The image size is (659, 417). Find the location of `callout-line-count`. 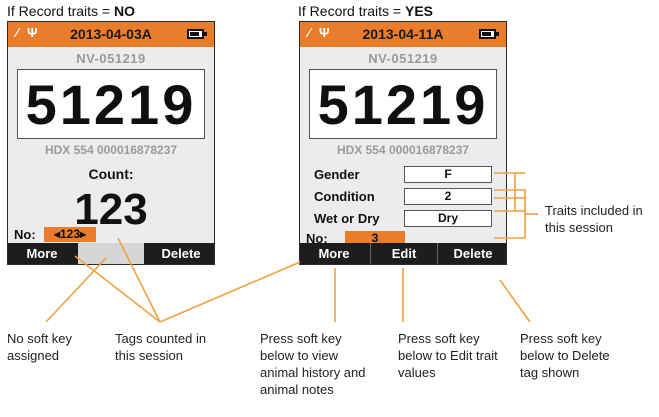

callout-line-count is located at coordinates (139, 280).